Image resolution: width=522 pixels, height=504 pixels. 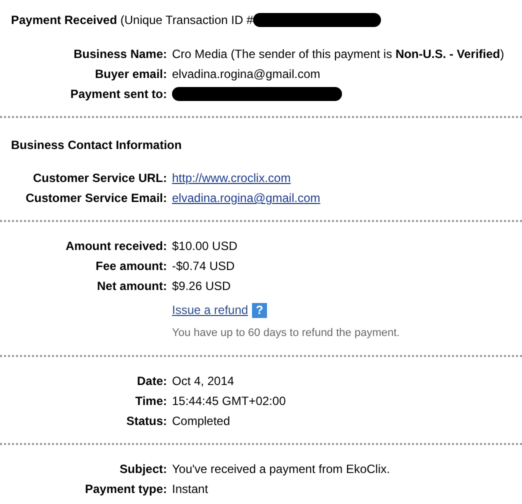 I want to click on field-value: Completed, so click(x=201, y=421).